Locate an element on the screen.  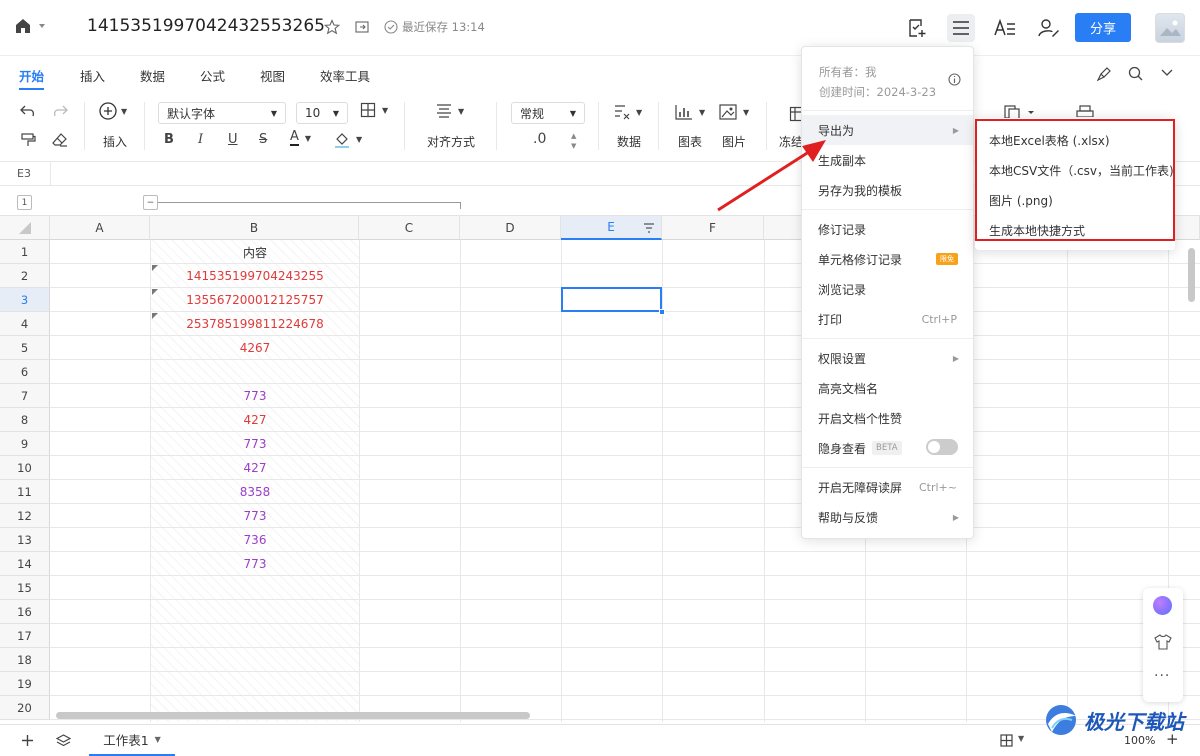
column-header-b: B is located at coordinates (254, 228).